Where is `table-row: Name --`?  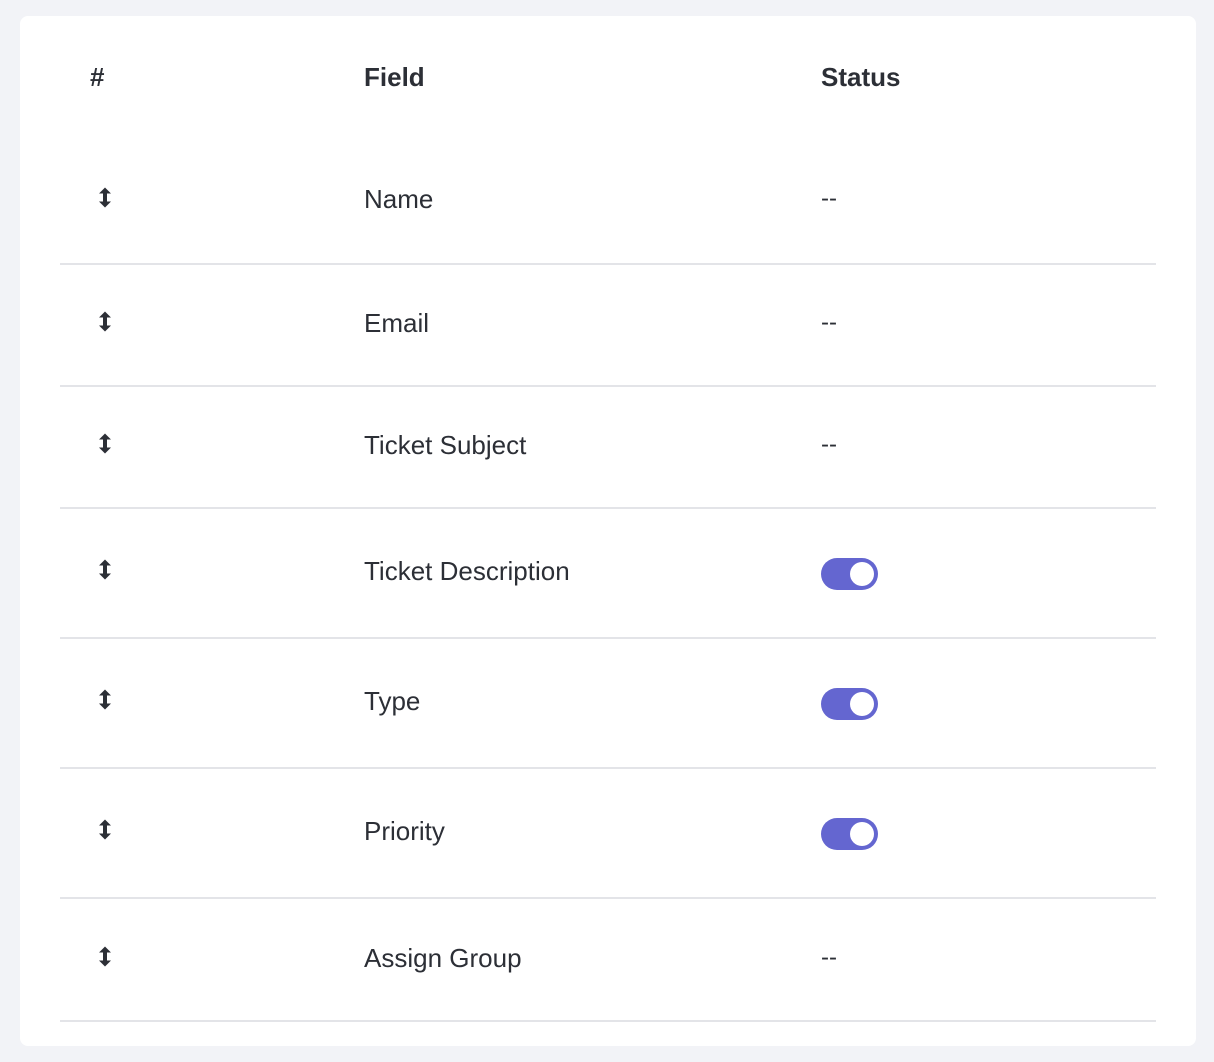 table-row: Name -- is located at coordinates (608, 202).